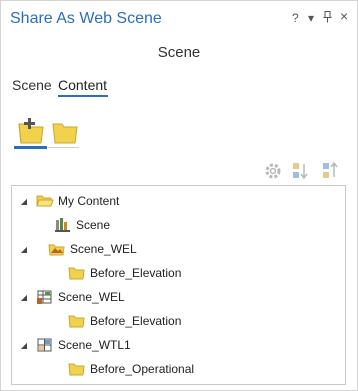 The image size is (358, 391). Describe the element at coordinates (89, 201) in the screenshot. I see `tree-item-label: My Content` at that location.